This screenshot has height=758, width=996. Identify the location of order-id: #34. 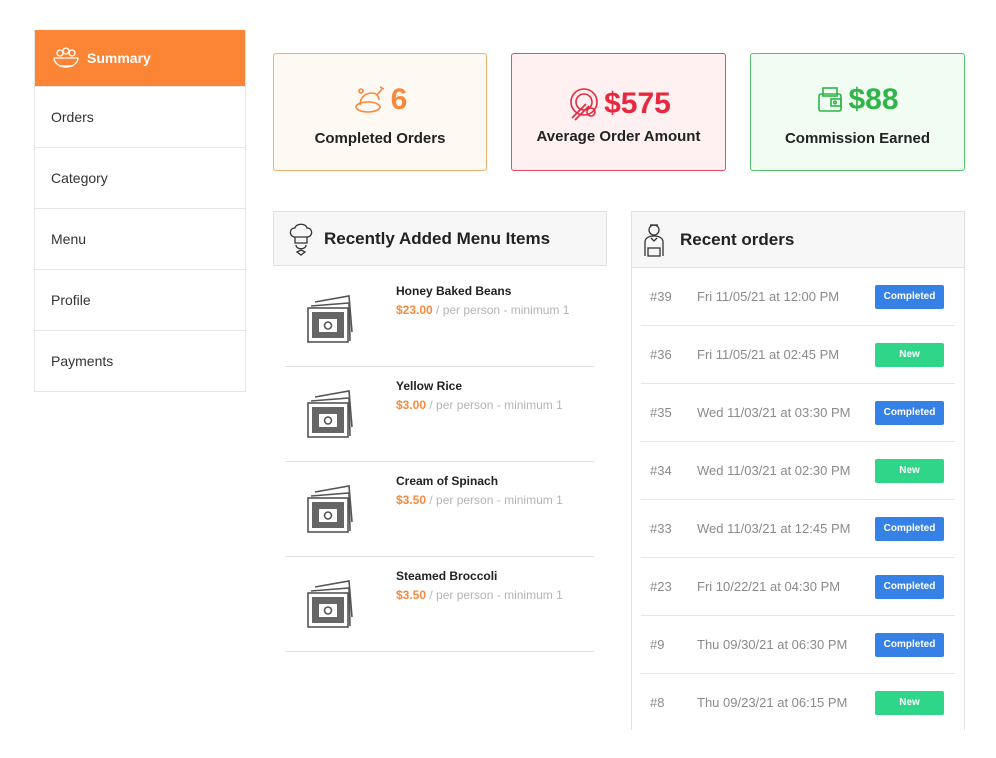
(661, 470).